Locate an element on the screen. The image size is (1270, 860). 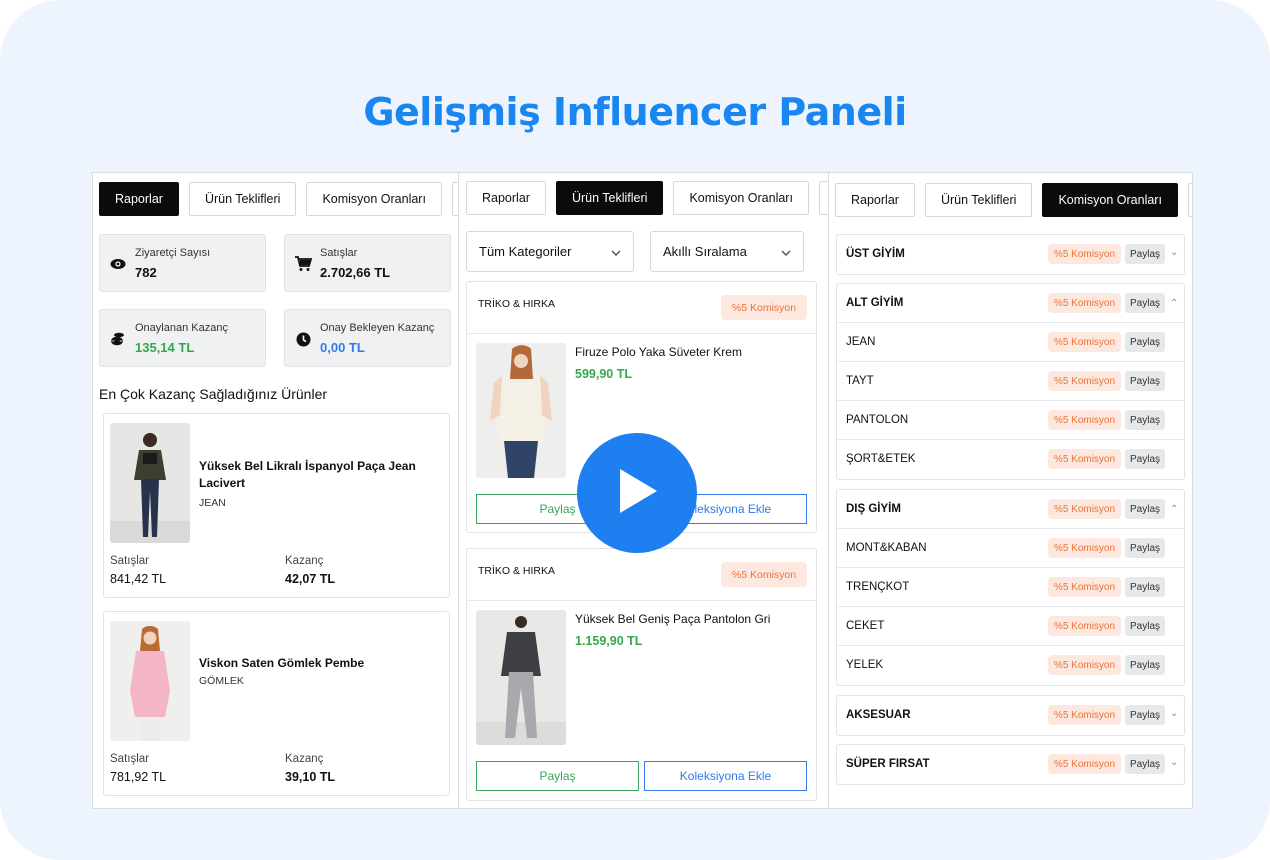
subcategory-name: TAYT is located at coordinates (860, 381).